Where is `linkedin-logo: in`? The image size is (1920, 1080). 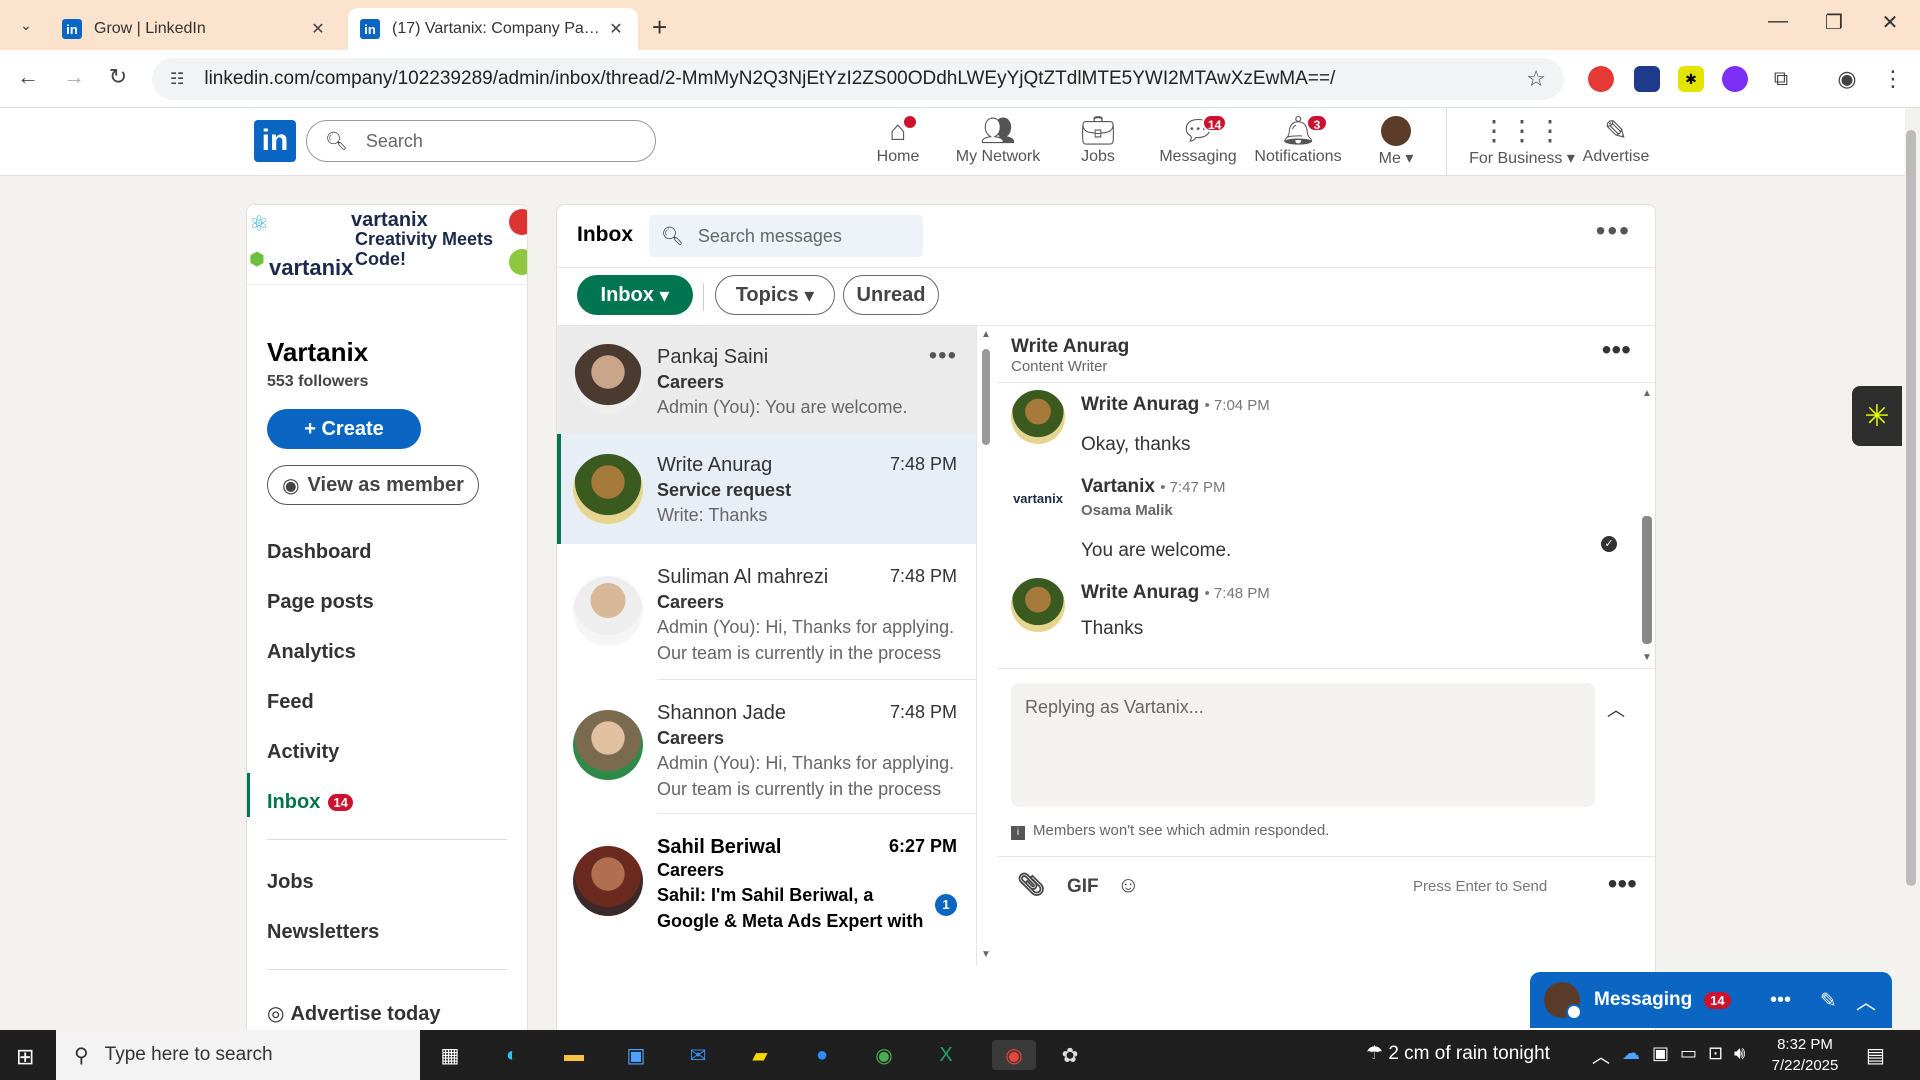 linkedin-logo: in is located at coordinates (275, 141).